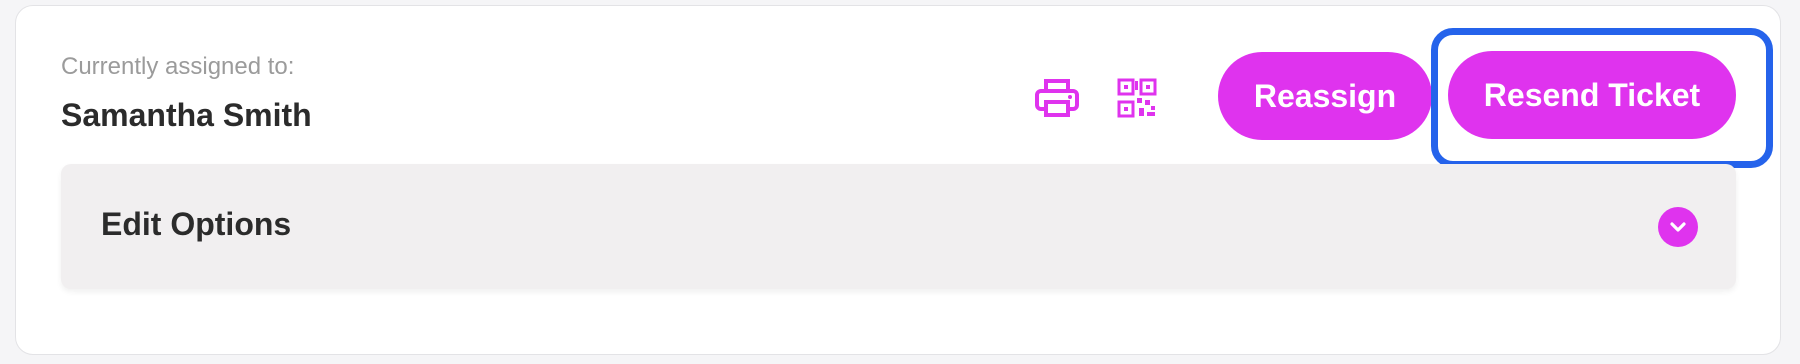 The image size is (1800, 364). Describe the element at coordinates (1325, 96) in the screenshot. I see `reassign-button: Reassign` at that location.